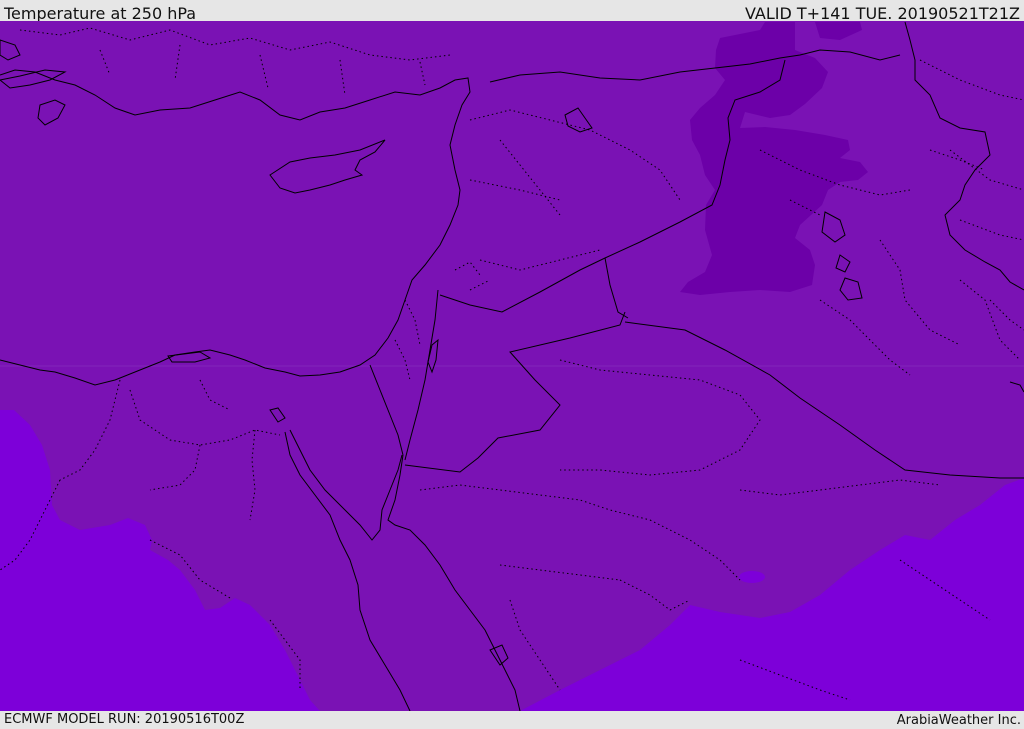  Describe the element at coordinates (124, 719) in the screenshot. I see `model-run-label: ECMWF MODEL RUN: 20190516T00Z` at that location.